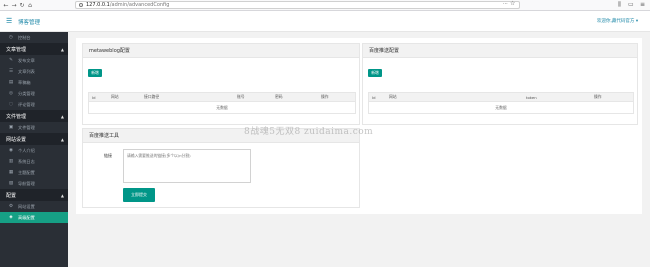 This screenshot has width=650, height=267. What do you see at coordinates (11, 206) in the screenshot?
I see `settings-icon: ⚙` at bounding box center [11, 206].